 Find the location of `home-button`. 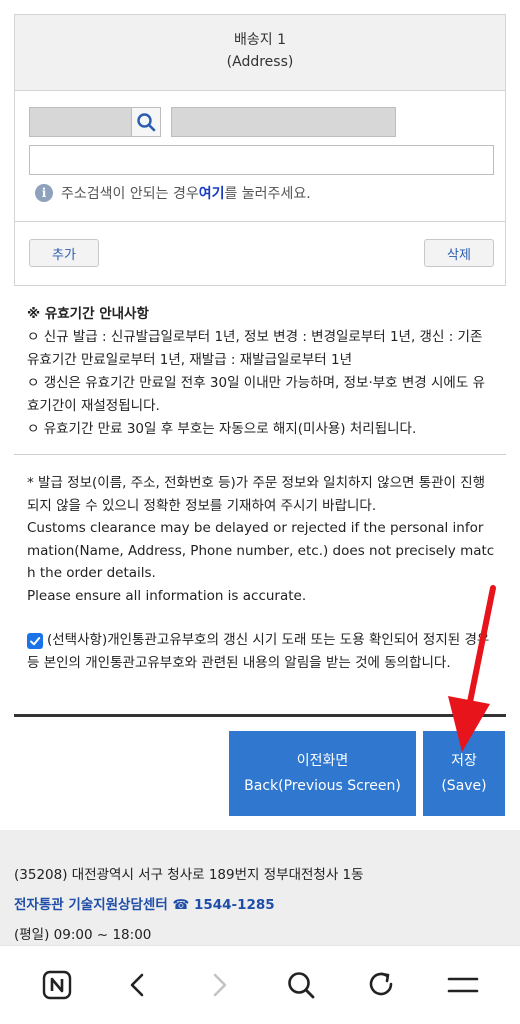

home-button is located at coordinates (57, 985).